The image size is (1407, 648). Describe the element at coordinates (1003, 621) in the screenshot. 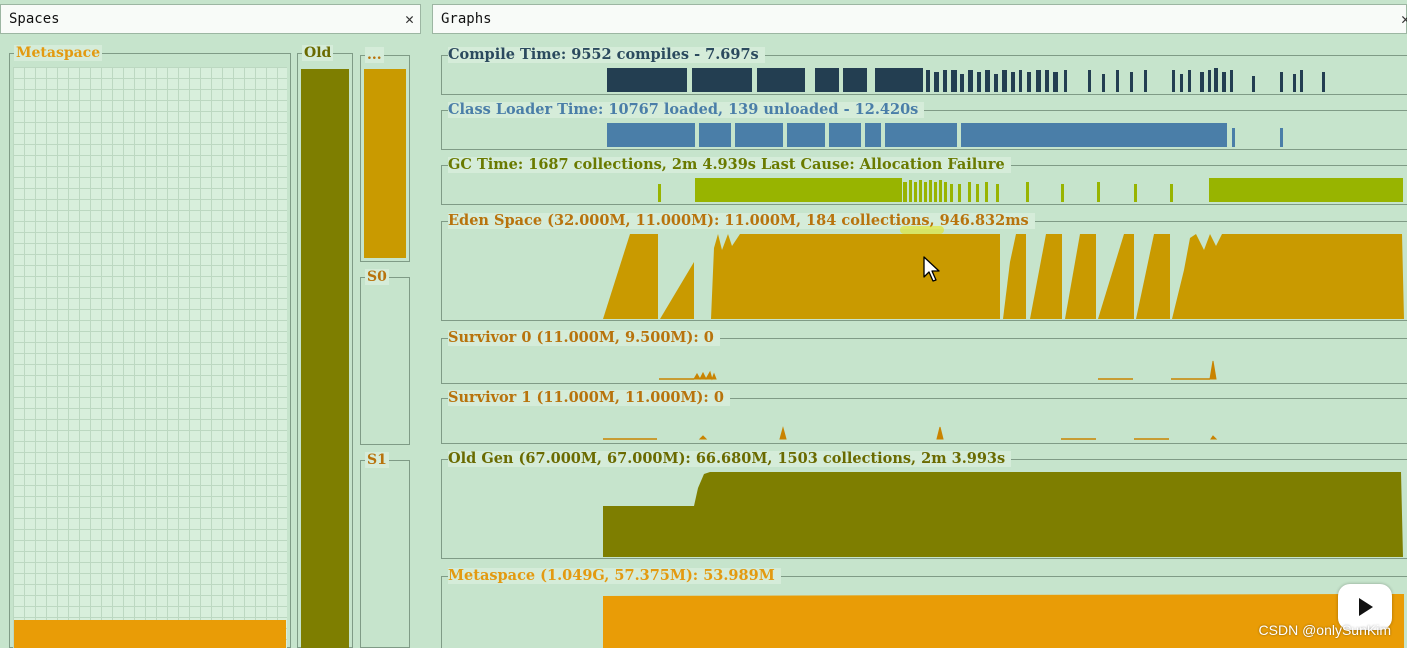

I see `metaspace-graph` at that location.